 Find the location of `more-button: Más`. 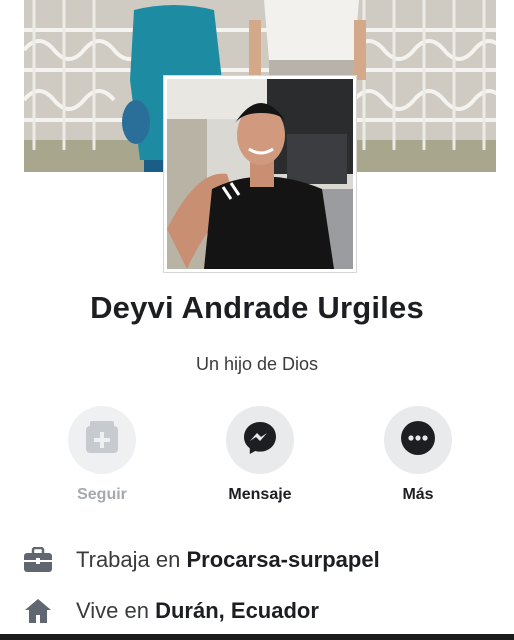

more-button: Más is located at coordinates (418, 455).